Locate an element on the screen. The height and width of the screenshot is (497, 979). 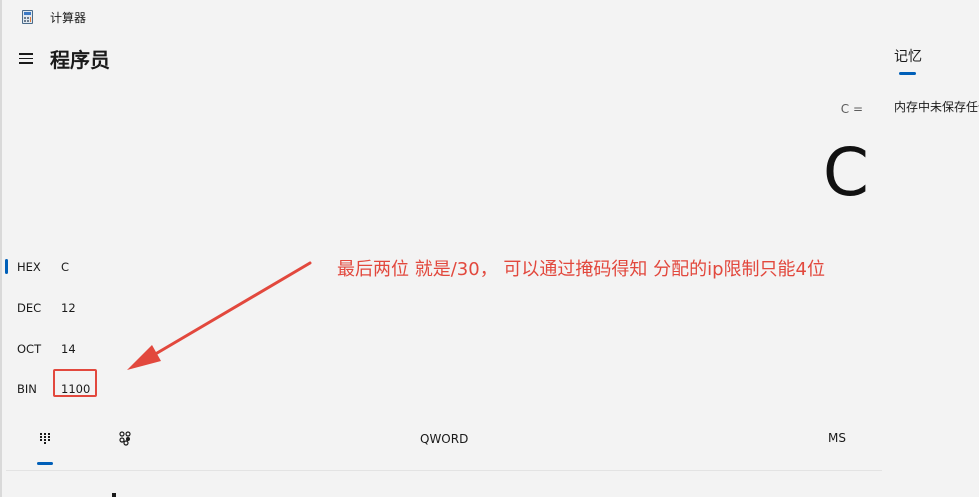
full-keypad-icon is located at coordinates (45, 438).